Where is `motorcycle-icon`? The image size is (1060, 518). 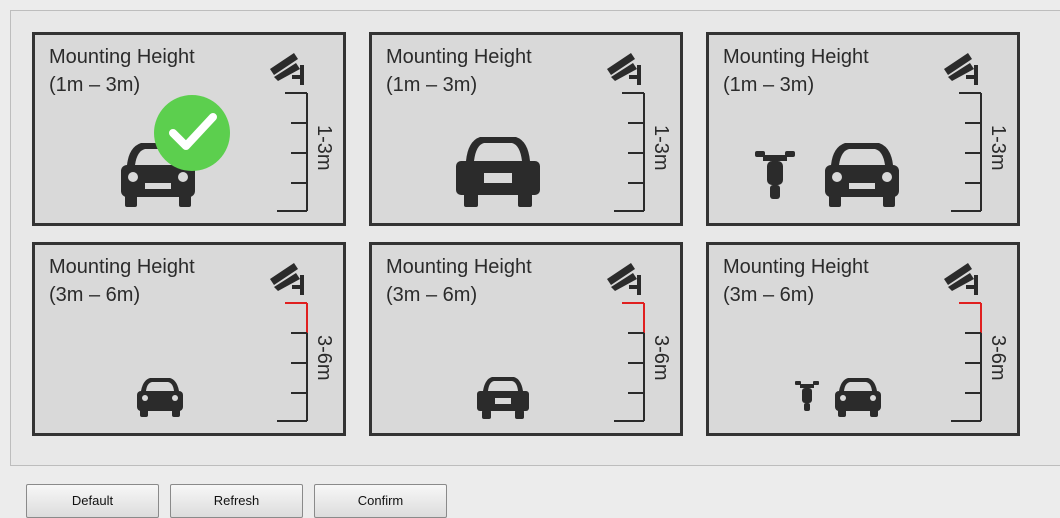
motorcycle-icon is located at coordinates (775, 175).